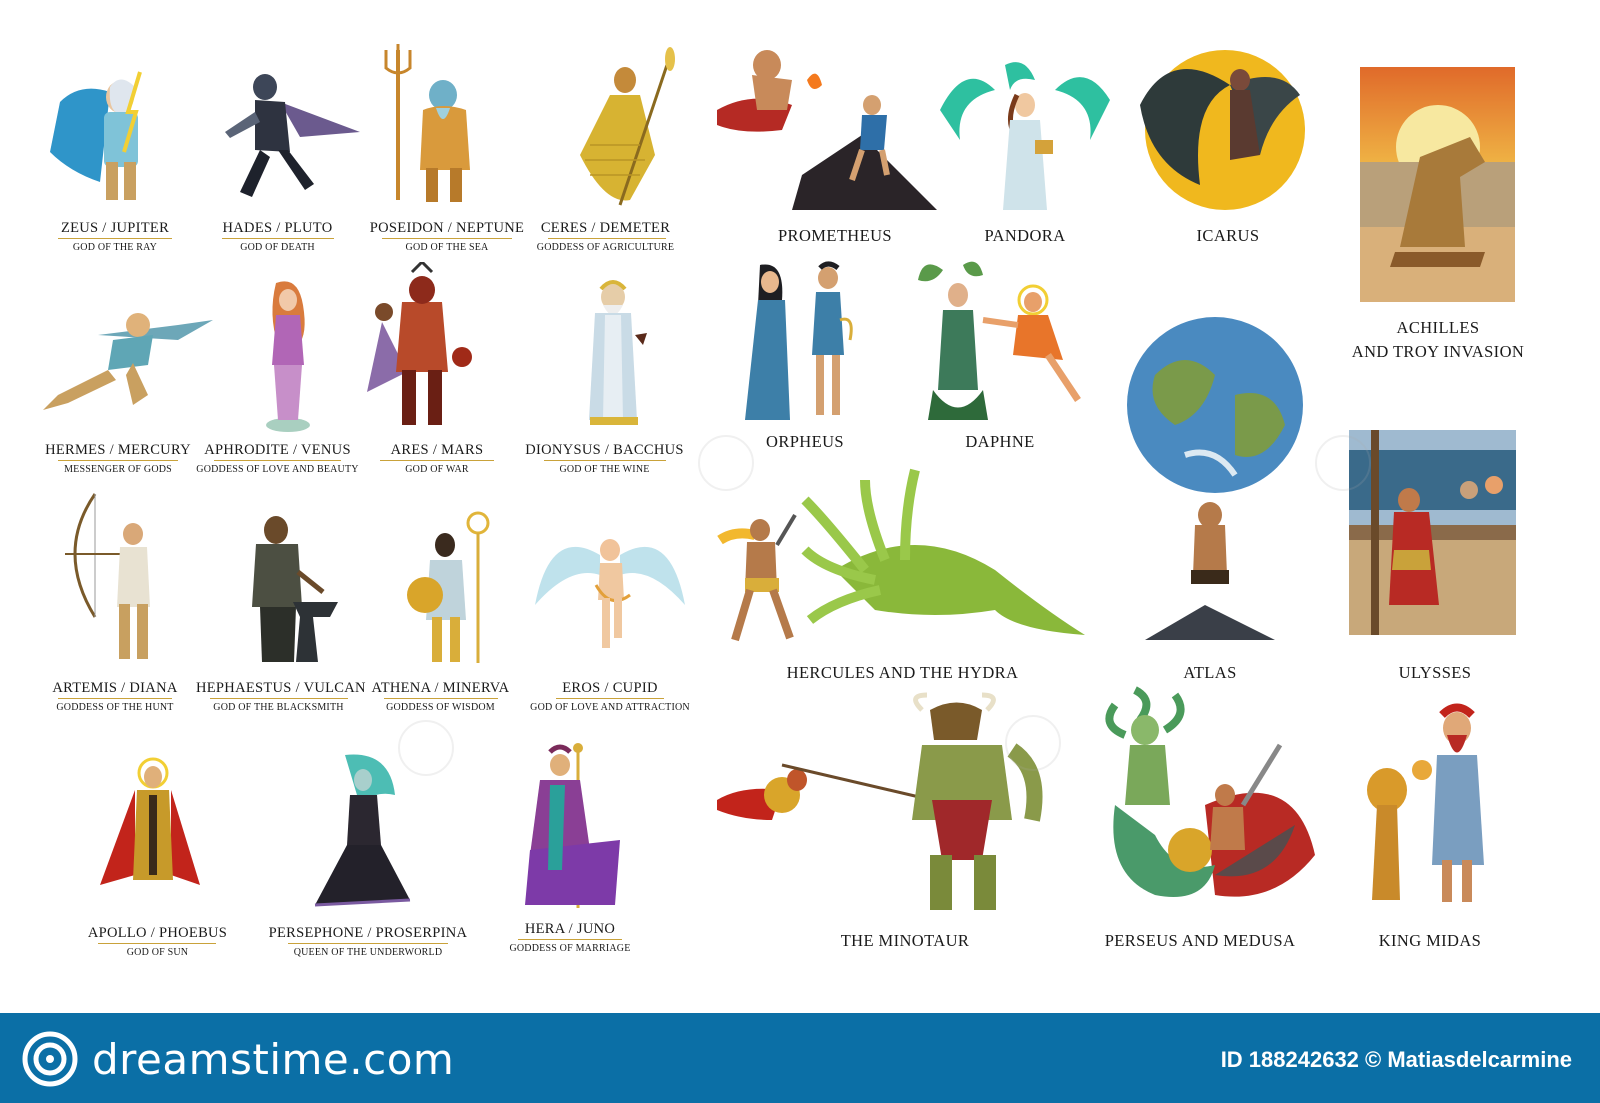 The height and width of the screenshot is (1103, 1600). I want to click on athena-figure-icon, so click(450, 586).